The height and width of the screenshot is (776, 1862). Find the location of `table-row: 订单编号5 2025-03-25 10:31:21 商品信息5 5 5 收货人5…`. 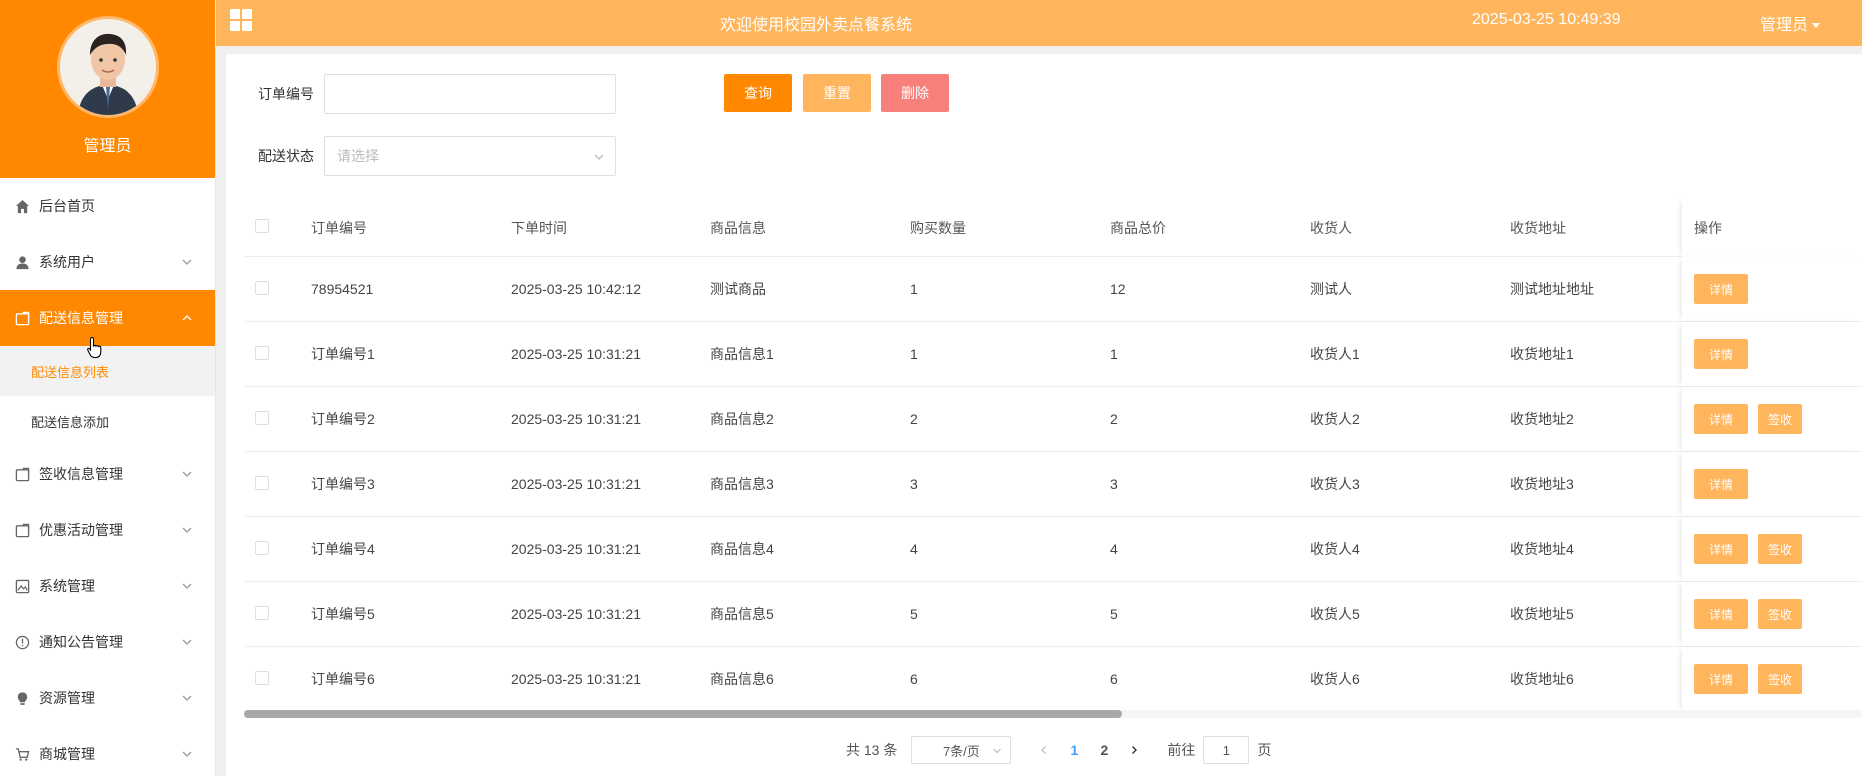

table-row: 订单编号5 2025-03-25 10:31:21 商品信息5 5 5 收货人5… is located at coordinates (1053, 614).